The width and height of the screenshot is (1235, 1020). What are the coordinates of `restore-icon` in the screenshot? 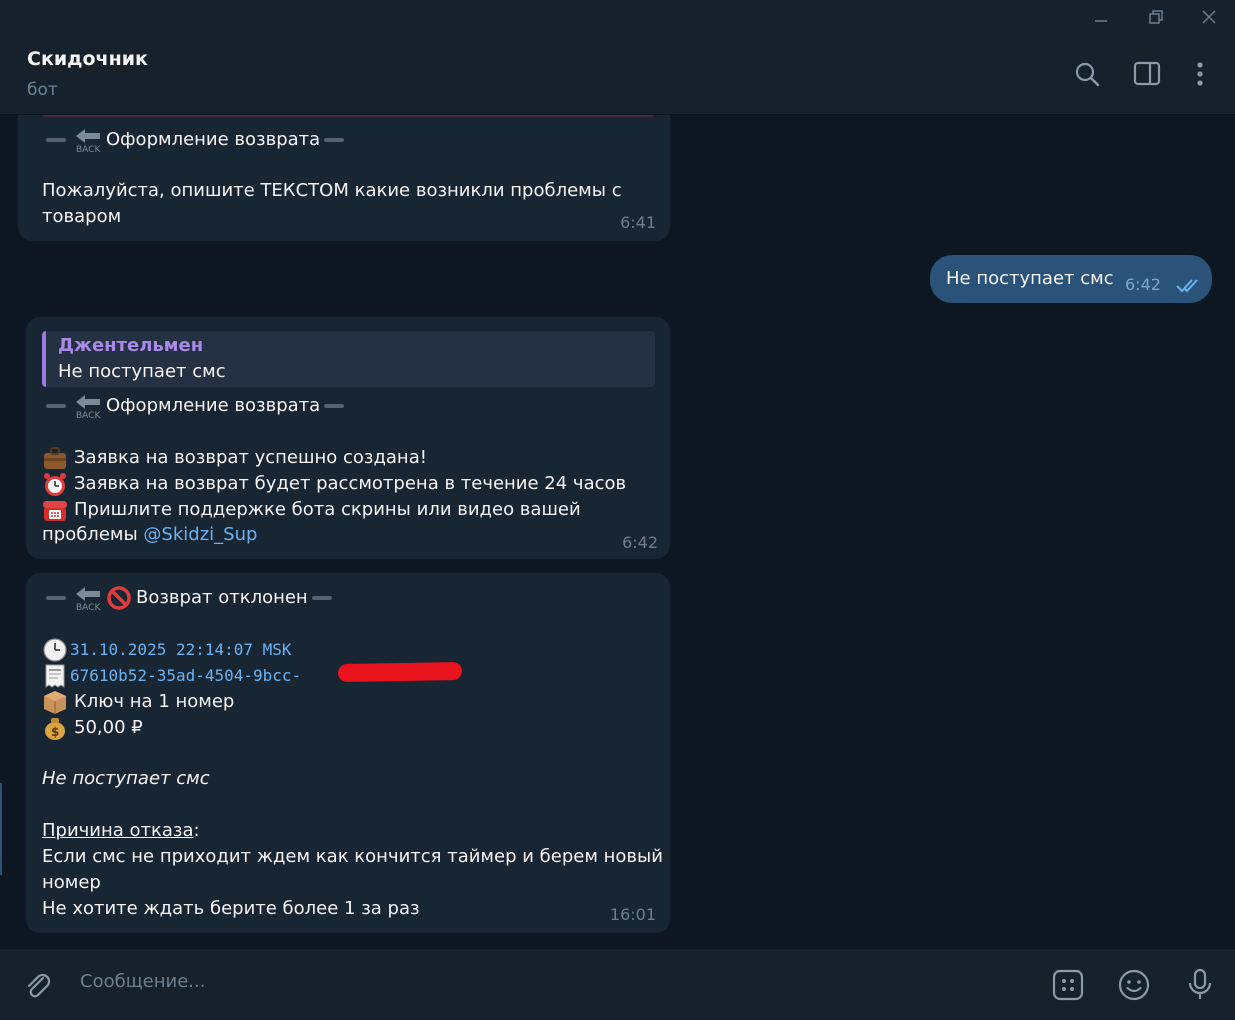 It's located at (1156, 17).